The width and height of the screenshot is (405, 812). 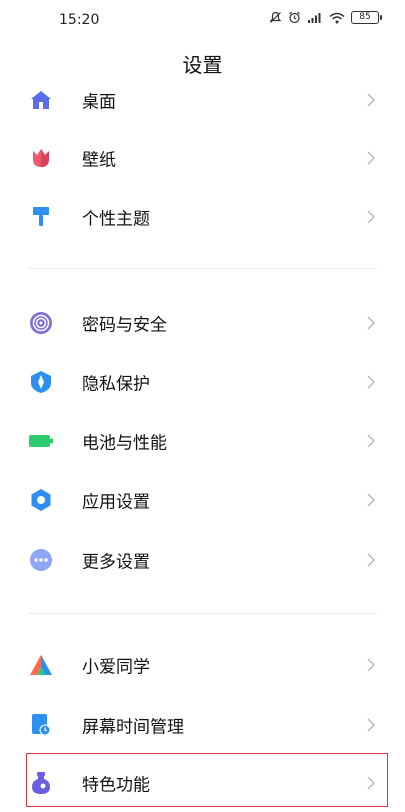 I want to click on home-icon, so click(x=41, y=100).